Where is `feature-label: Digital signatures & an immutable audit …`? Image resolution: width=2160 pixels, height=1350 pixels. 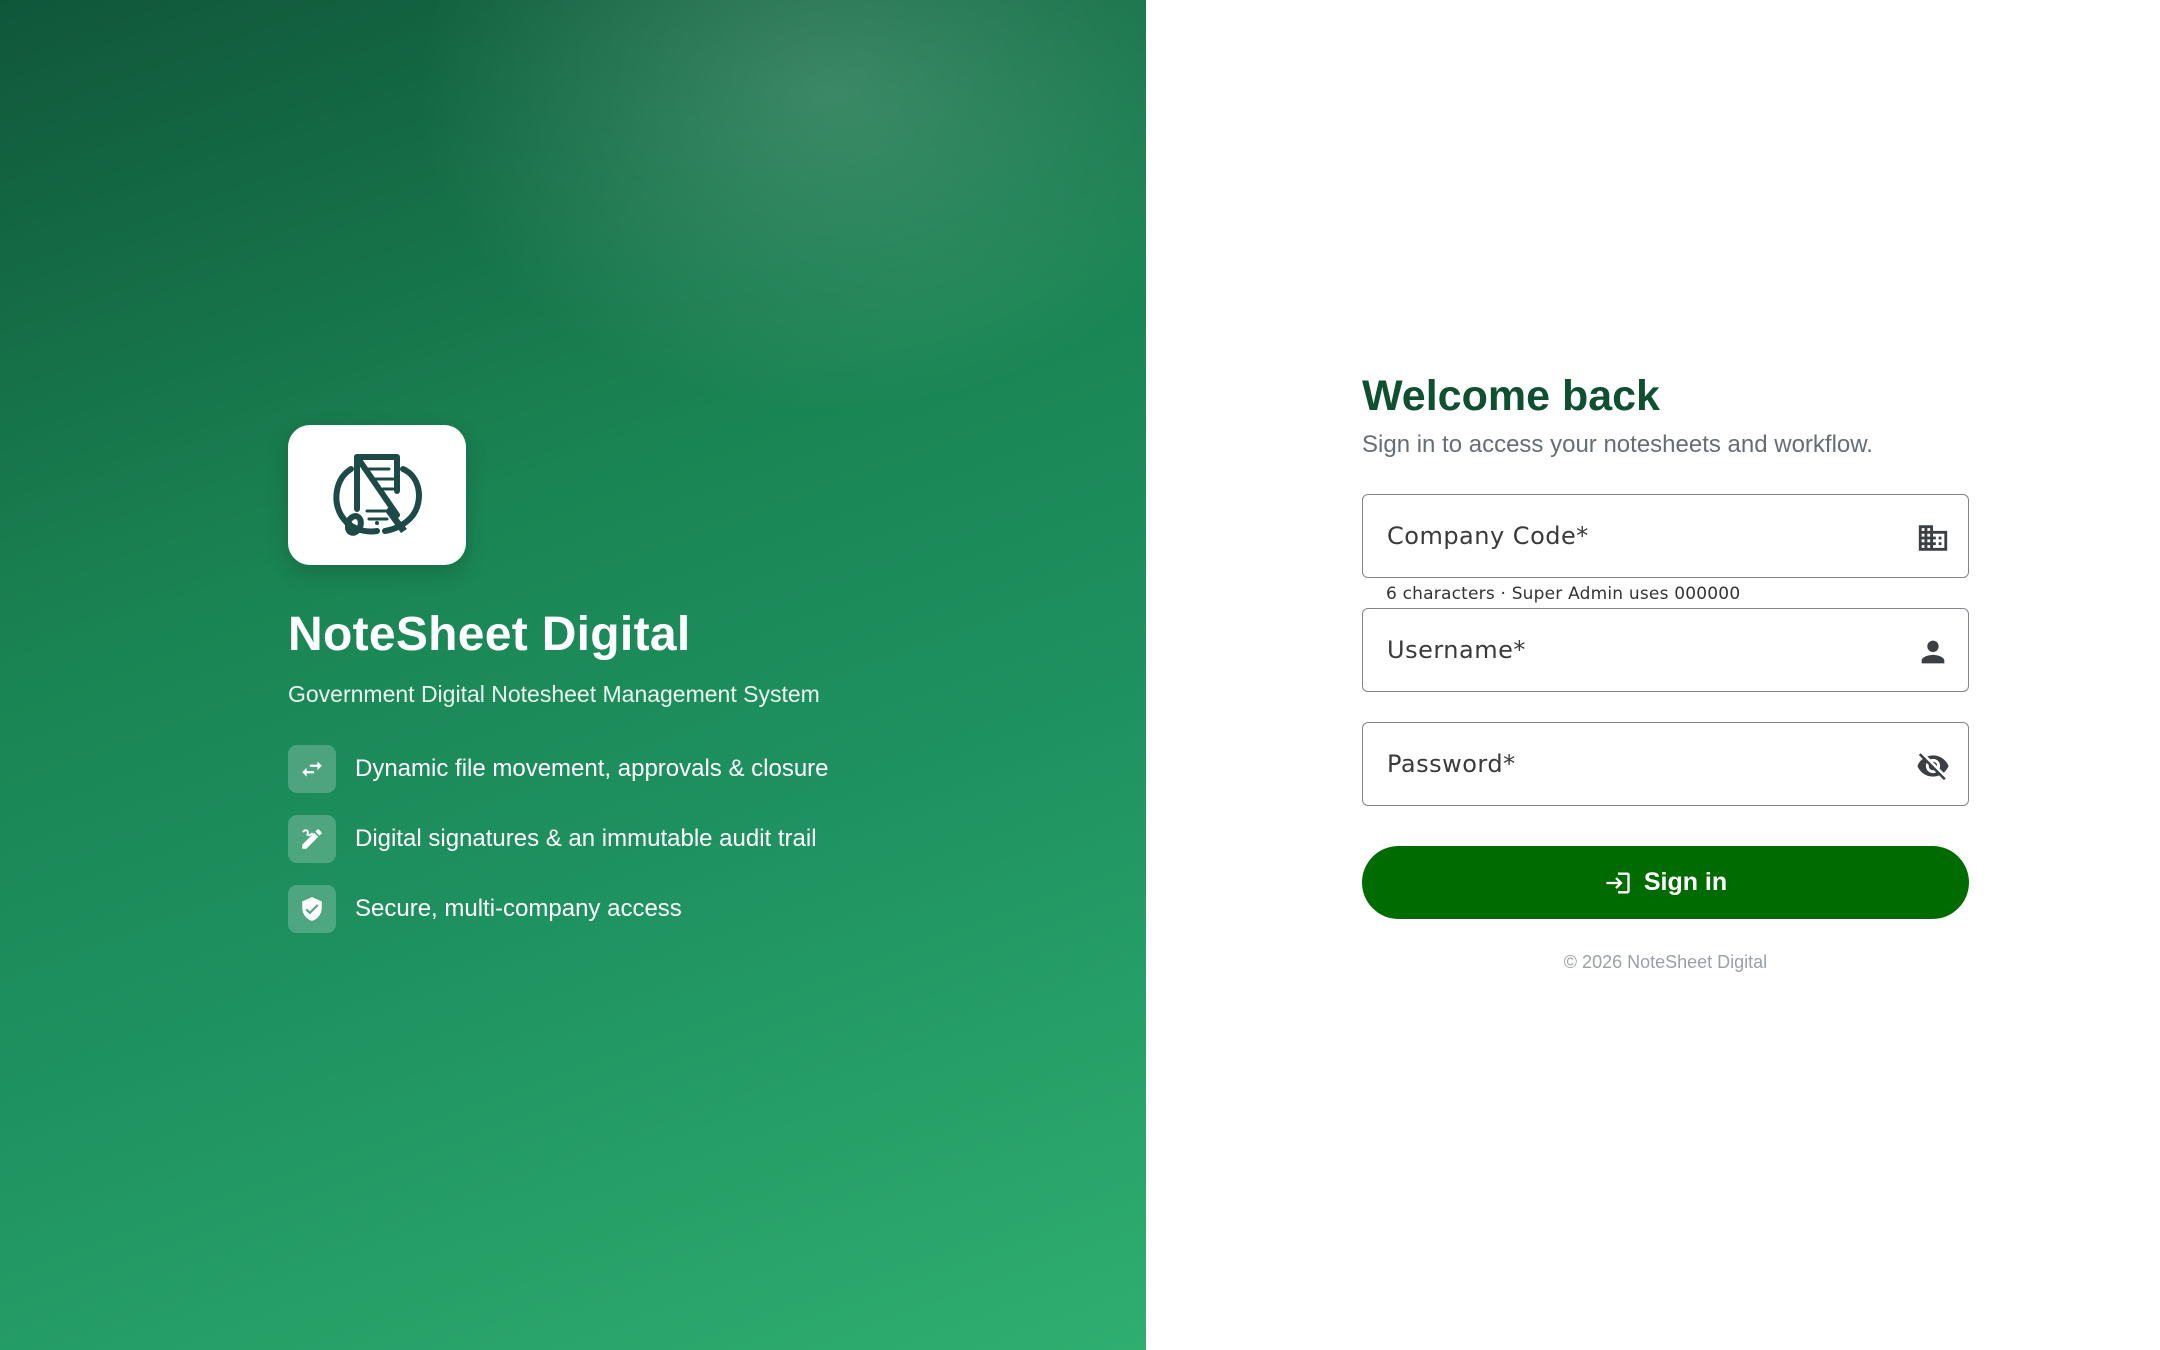 feature-label: Digital signatures & an immutable audit … is located at coordinates (586, 838).